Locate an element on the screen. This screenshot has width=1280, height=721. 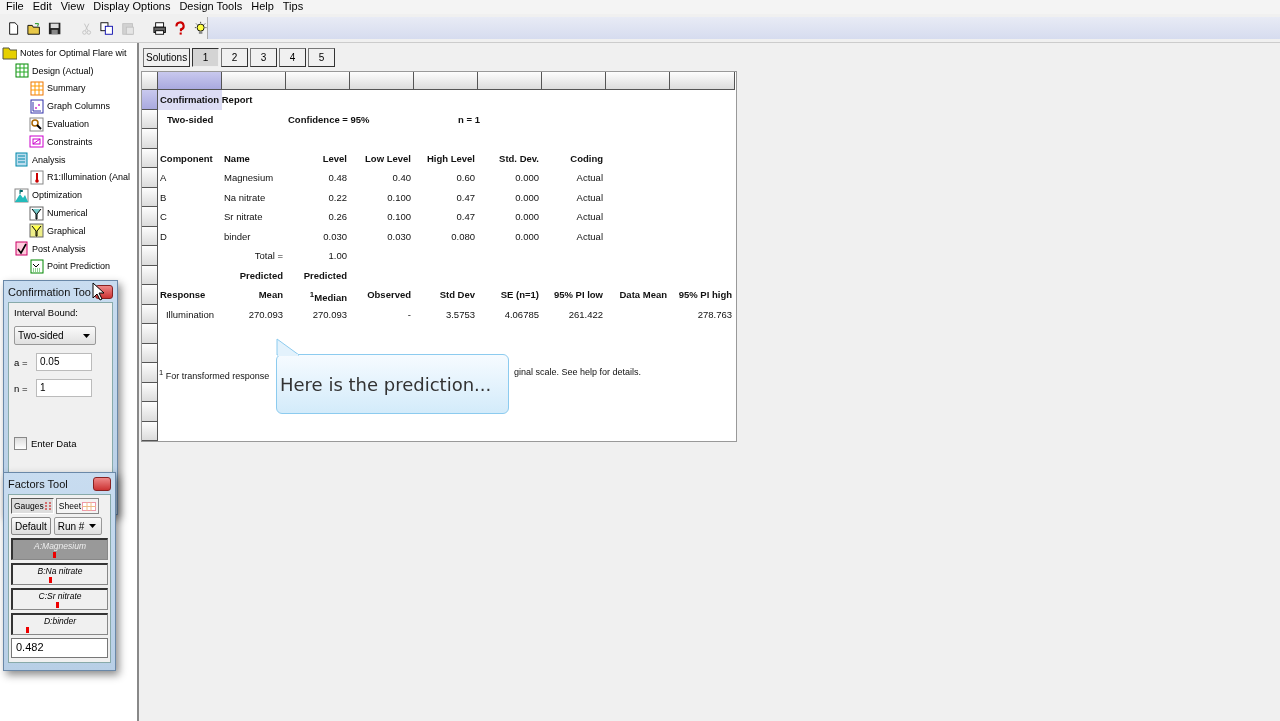
tree-item: Graph Columns is located at coordinates (79, 106).